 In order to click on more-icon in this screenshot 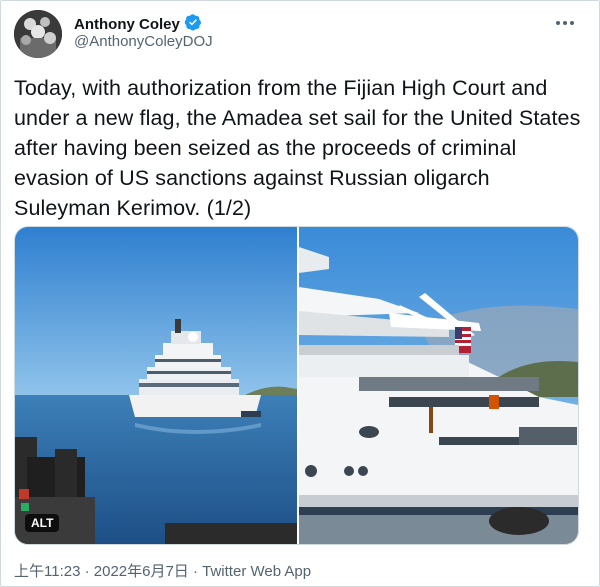, I will do `click(565, 23)`.